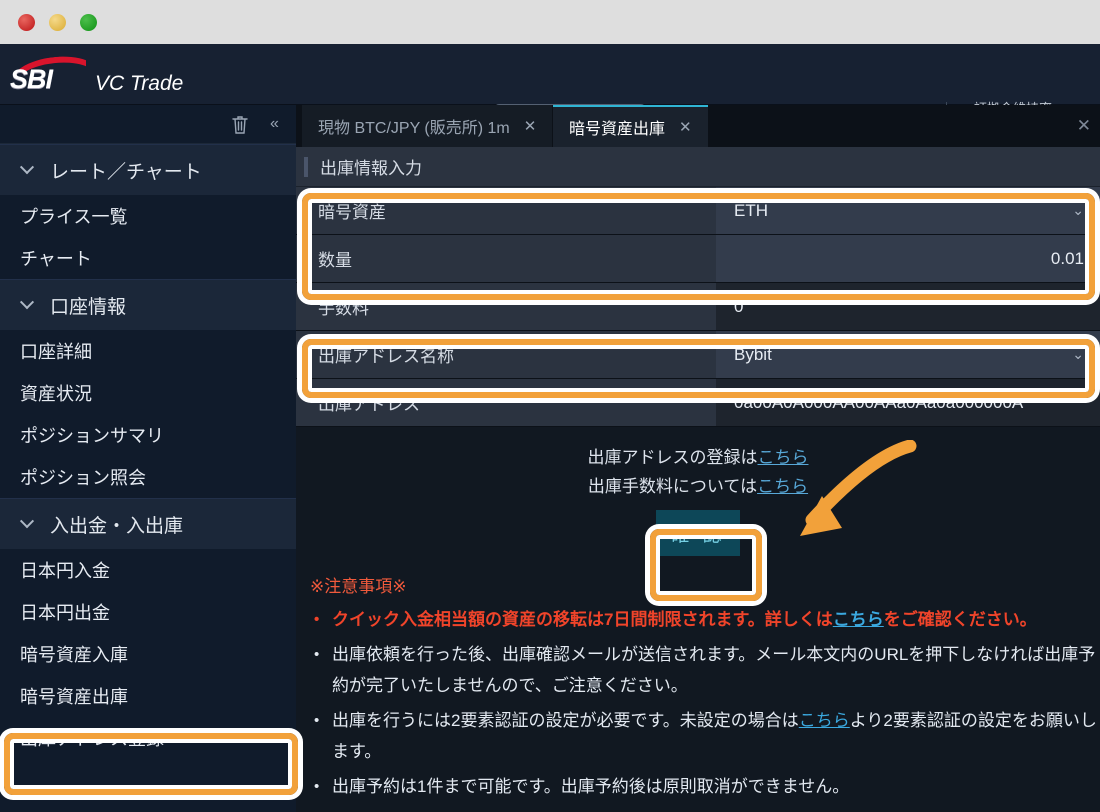 The height and width of the screenshot is (812, 1100). I want to click on form-row-value: 0a00A0A000AA00AAa0Aa0a000000A, so click(908, 402).